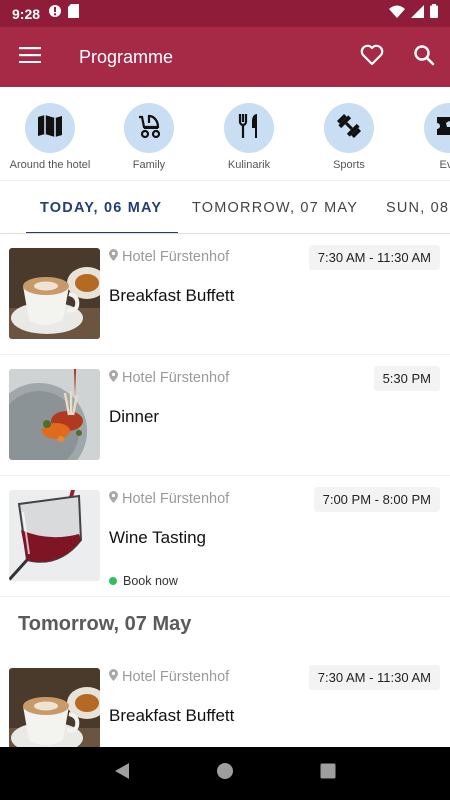 This screenshot has width=450, height=800. What do you see at coordinates (54, 535) in the screenshot?
I see `wine-glass-photo` at bounding box center [54, 535].